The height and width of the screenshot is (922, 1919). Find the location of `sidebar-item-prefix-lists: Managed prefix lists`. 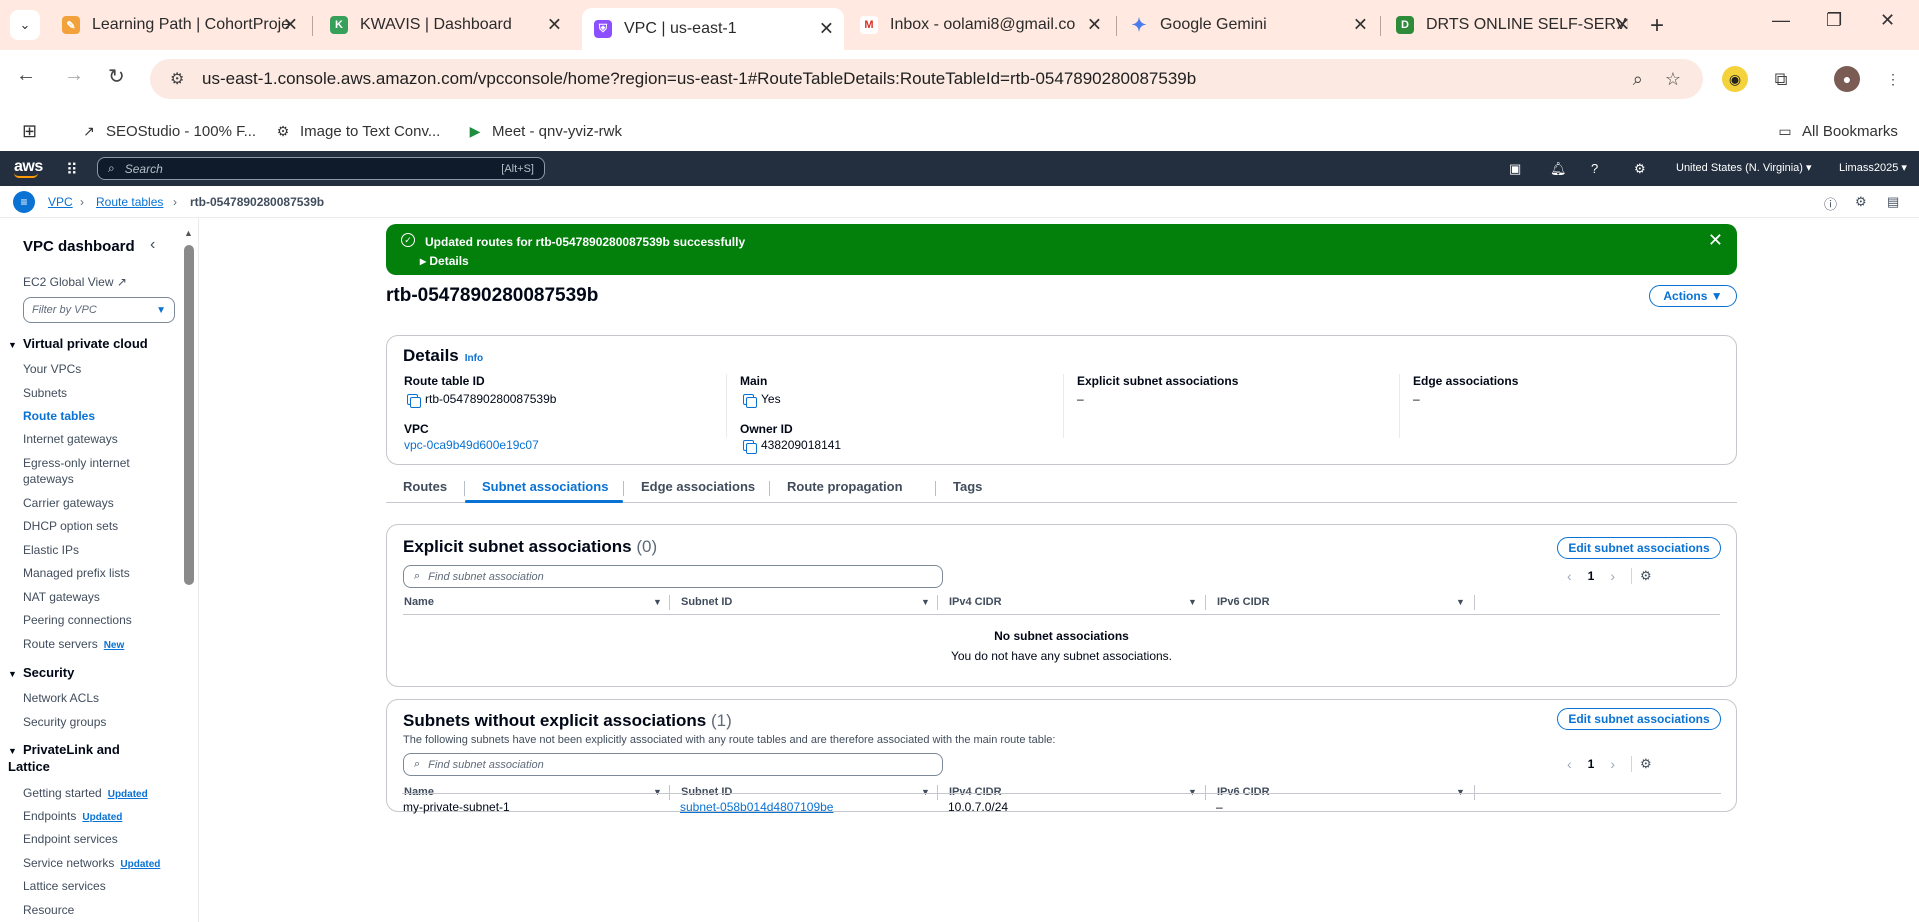

sidebar-item-prefix-lists: Managed prefix lists is located at coordinates (76, 573).